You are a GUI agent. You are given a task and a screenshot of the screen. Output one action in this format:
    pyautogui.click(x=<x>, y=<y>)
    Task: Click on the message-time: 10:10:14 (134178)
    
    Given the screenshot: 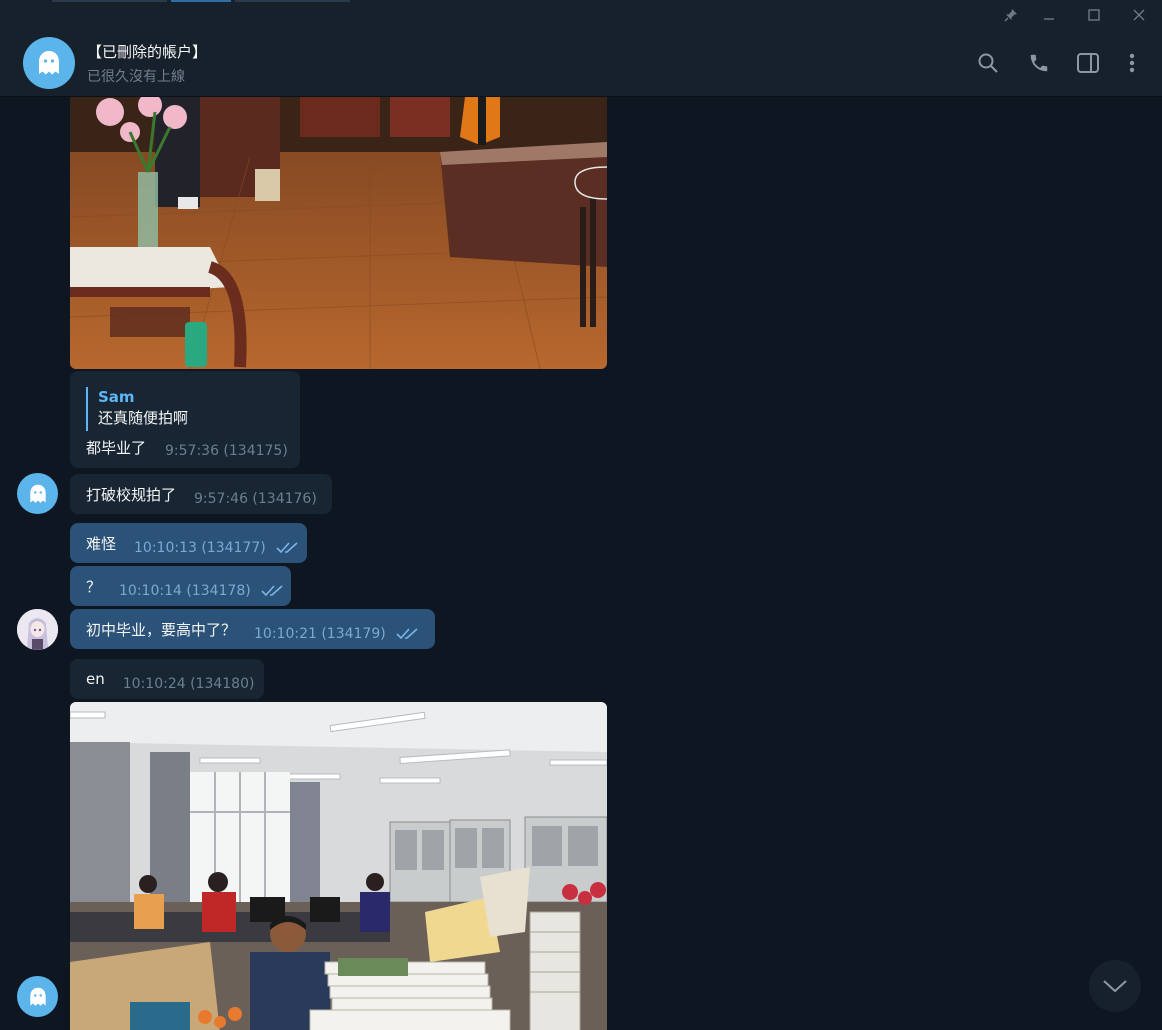 What is the action you would take?
    pyautogui.click(x=185, y=591)
    